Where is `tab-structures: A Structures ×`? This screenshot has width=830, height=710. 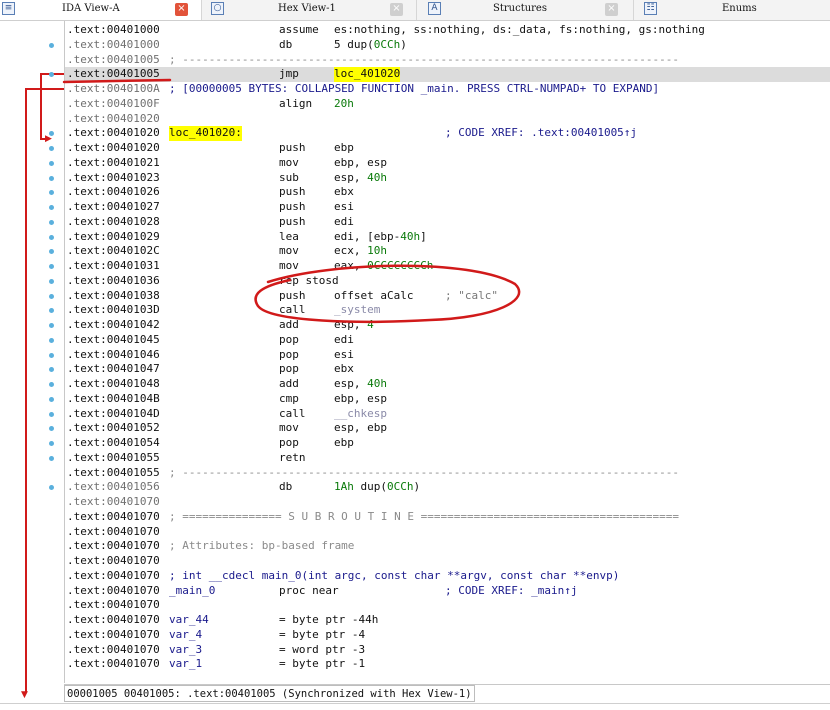 tab-structures: A Structures × is located at coordinates (525, 10).